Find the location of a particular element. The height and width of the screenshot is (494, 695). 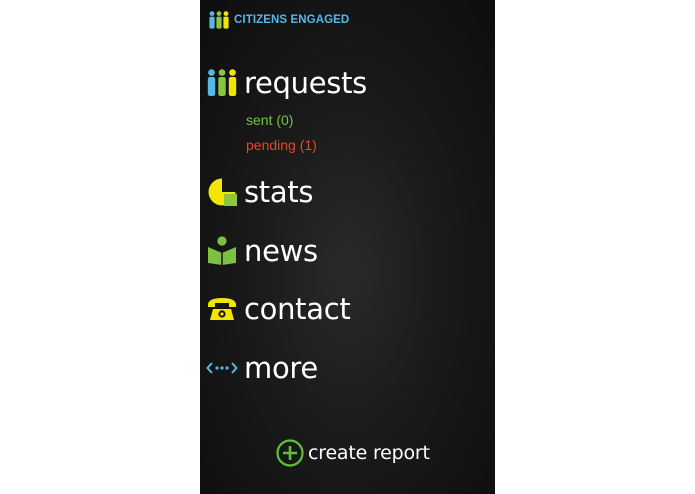

plus-circle-icon is located at coordinates (290, 453).